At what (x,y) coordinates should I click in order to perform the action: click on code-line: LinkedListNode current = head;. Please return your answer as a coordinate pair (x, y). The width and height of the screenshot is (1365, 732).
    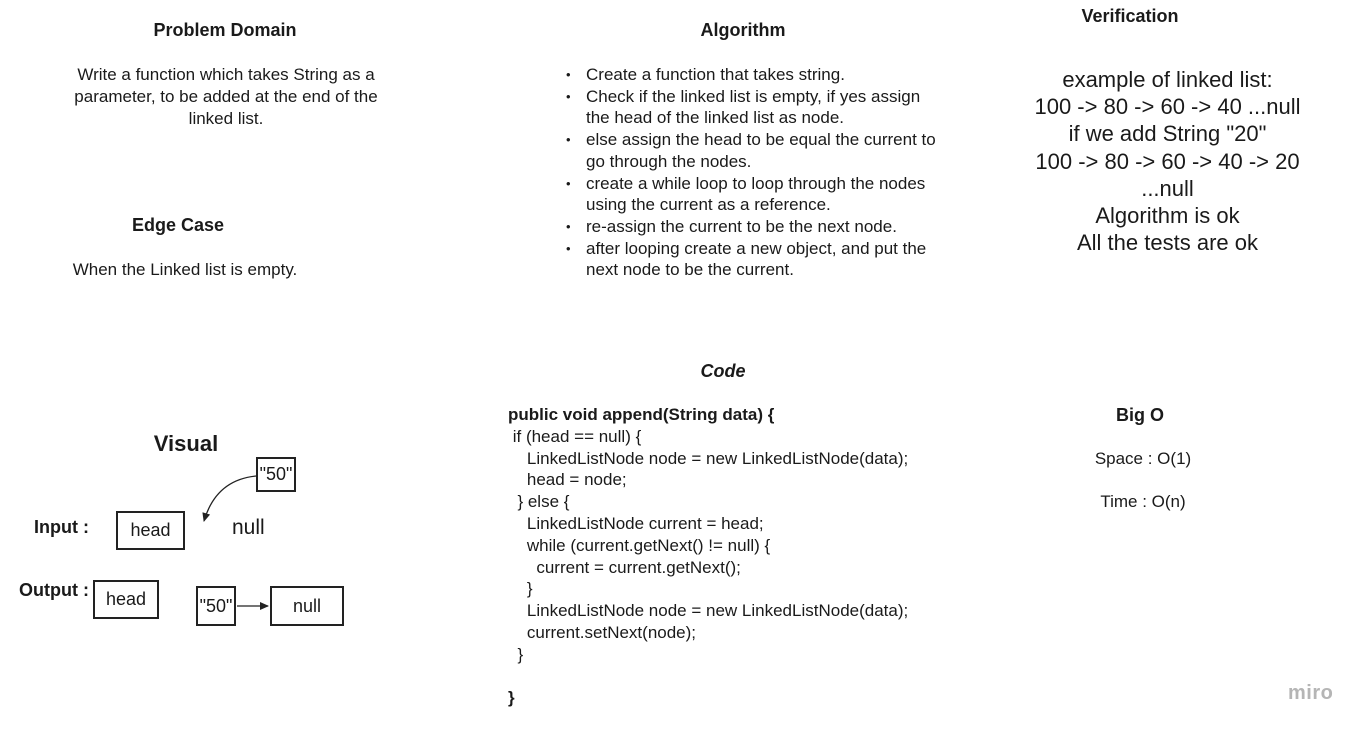
    Looking at the image, I should click on (636, 523).